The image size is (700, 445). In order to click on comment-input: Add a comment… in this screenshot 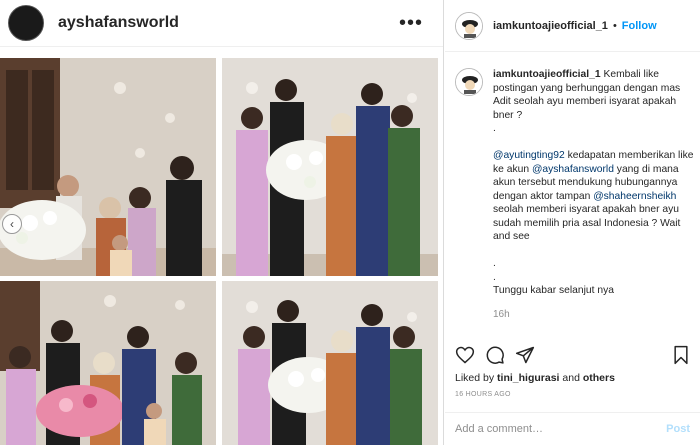, I will do `click(560, 429)`.